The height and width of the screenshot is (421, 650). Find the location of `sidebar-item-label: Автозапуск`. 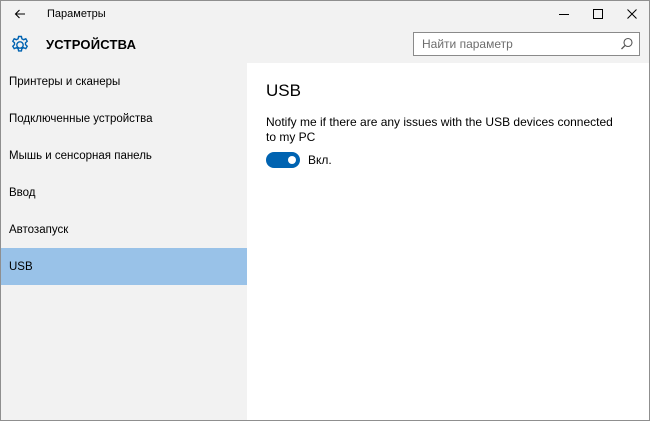

sidebar-item-label: Автозапуск is located at coordinates (39, 229).